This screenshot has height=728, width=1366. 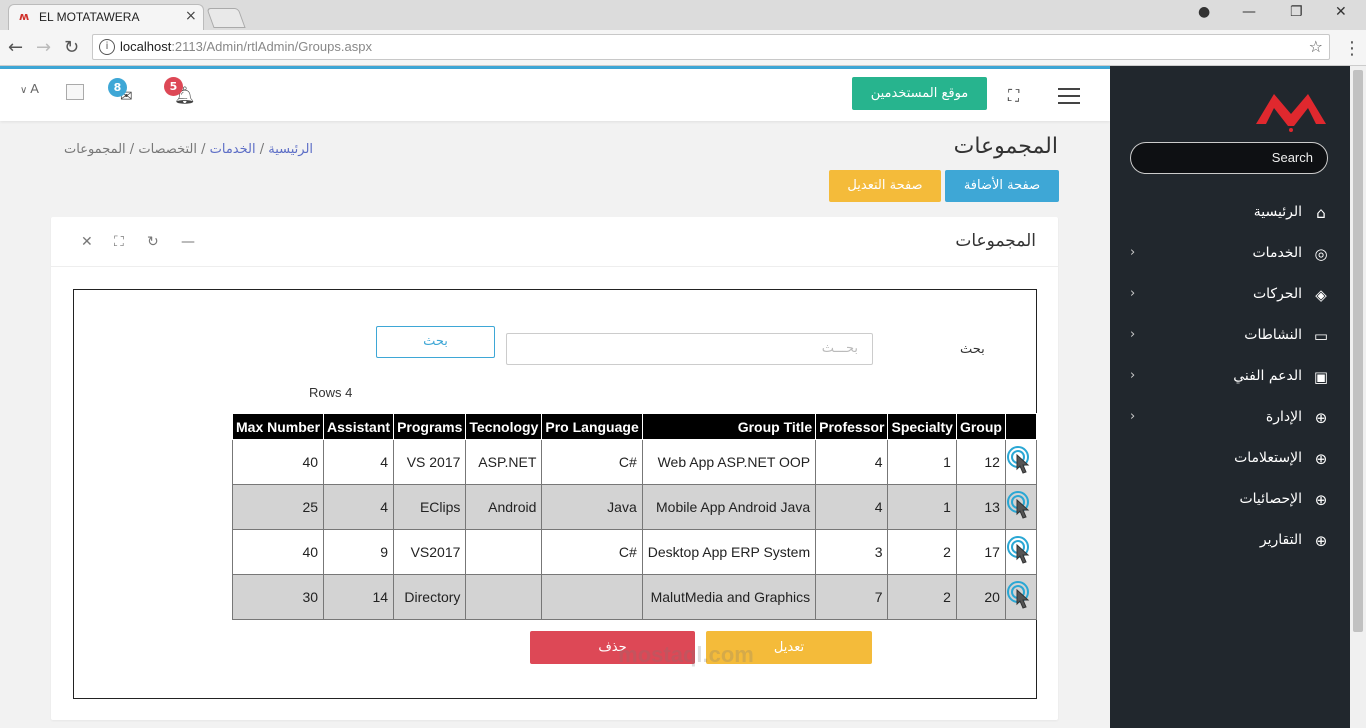 What do you see at coordinates (43, 47) in the screenshot?
I see `forward-arrow-icon: →` at bounding box center [43, 47].